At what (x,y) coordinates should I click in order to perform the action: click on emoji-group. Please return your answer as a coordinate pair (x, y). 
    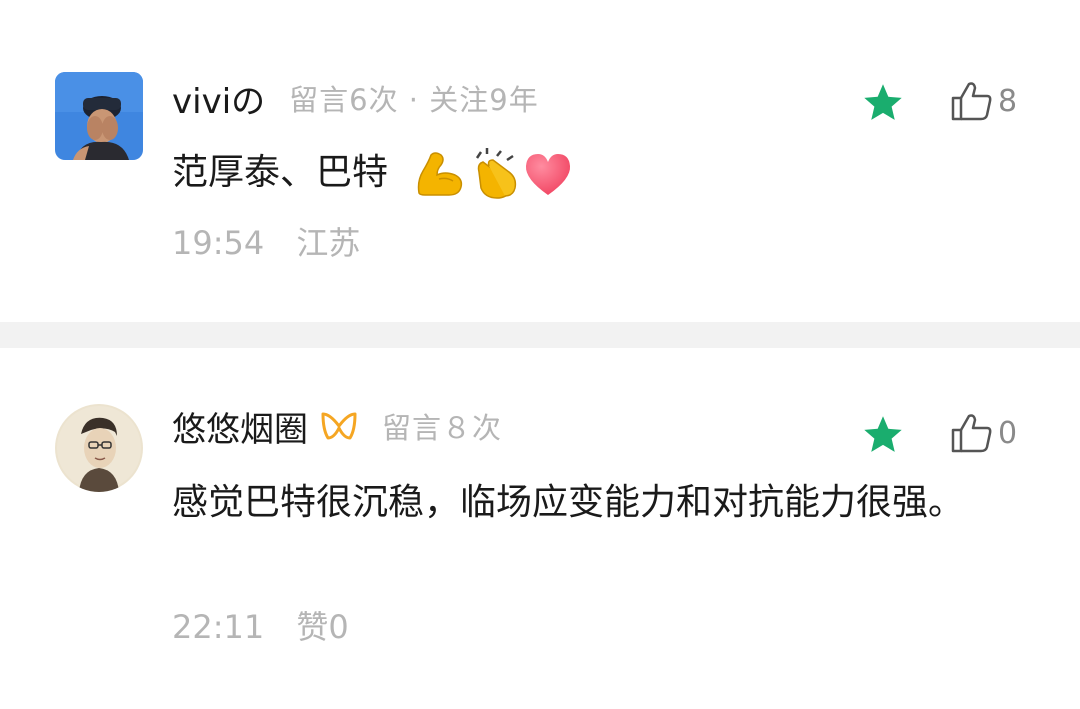
    Looking at the image, I should click on (494, 174).